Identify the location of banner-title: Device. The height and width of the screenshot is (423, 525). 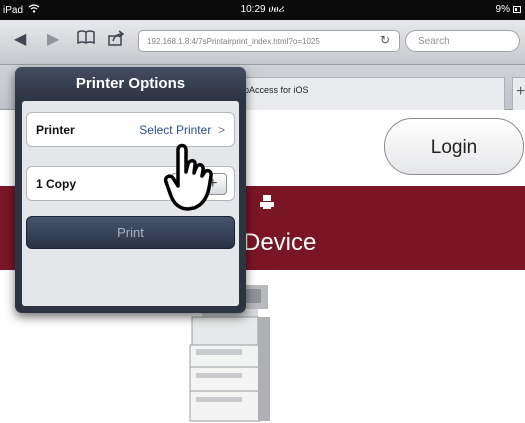
(280, 242).